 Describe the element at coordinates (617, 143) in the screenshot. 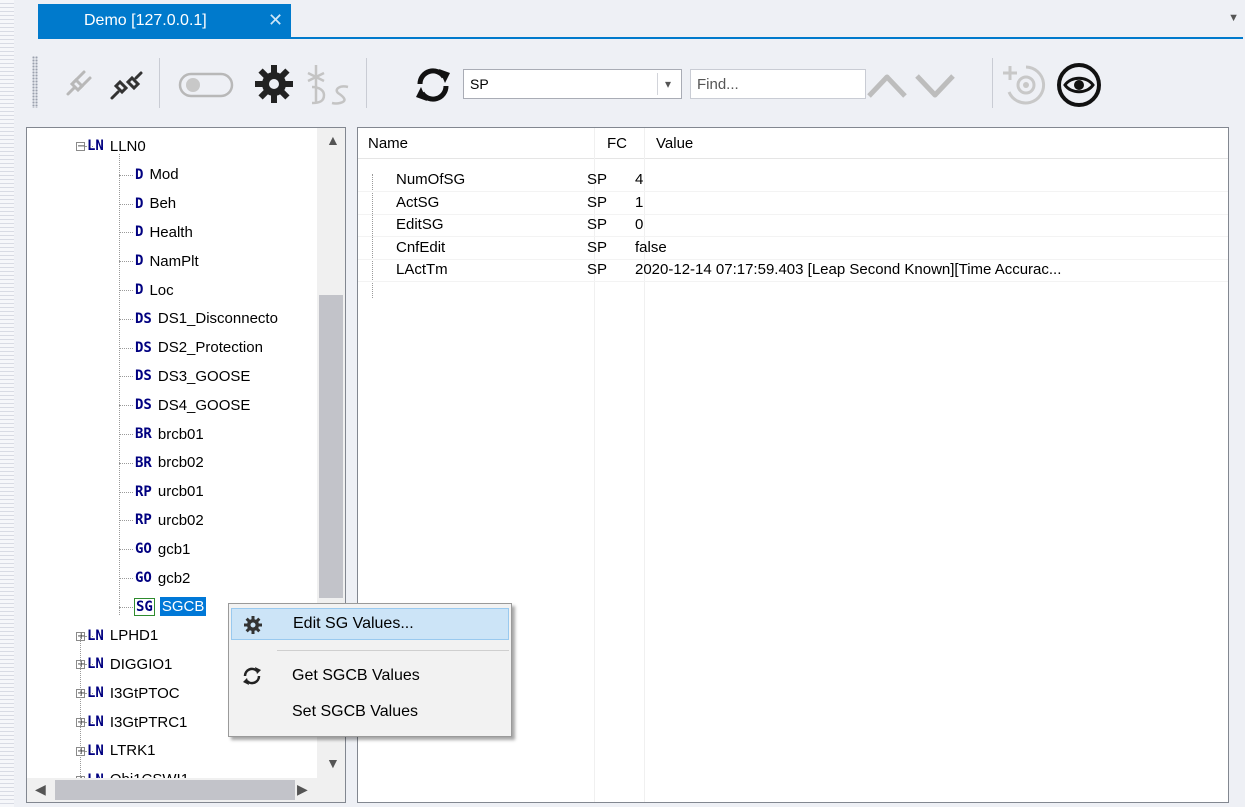

I see `column-header-fc: FC` at that location.